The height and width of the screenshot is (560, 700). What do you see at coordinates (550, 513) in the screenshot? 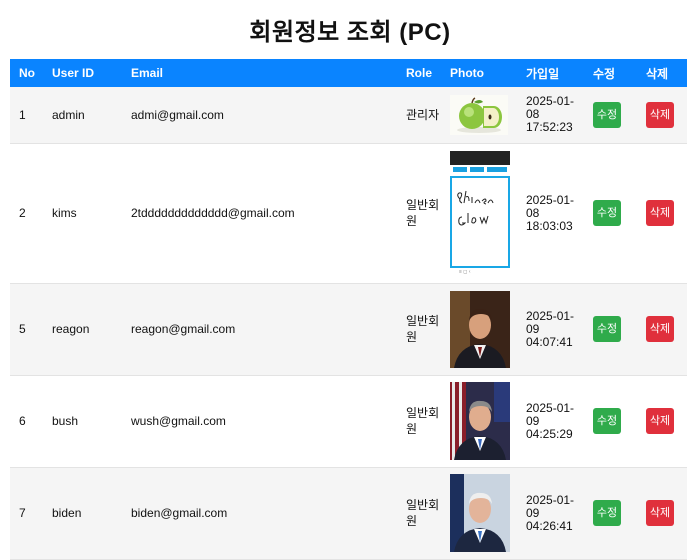
I see `row-join-date: 2025-01-09 04:26:41` at bounding box center [550, 513].